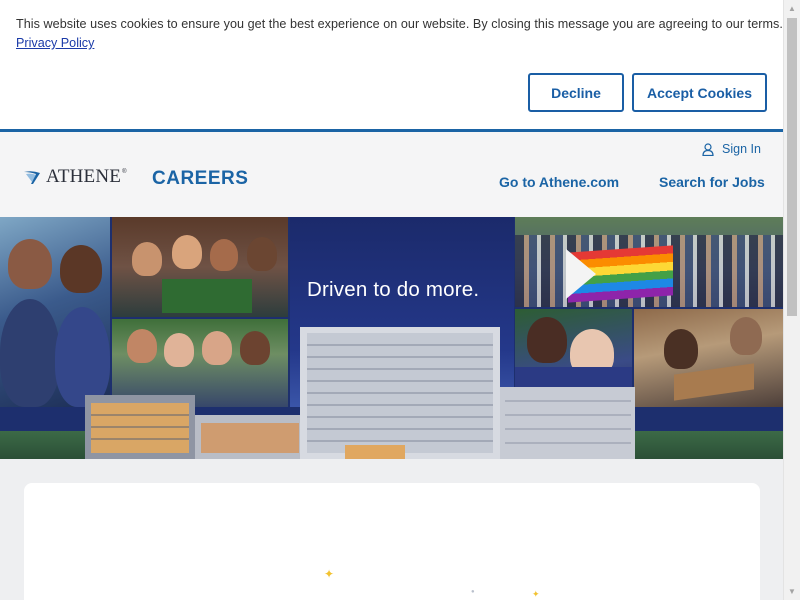 The width and height of the screenshot is (800, 600). What do you see at coordinates (708, 358) in the screenshot?
I see `hero-photo-shuffleboard` at bounding box center [708, 358].